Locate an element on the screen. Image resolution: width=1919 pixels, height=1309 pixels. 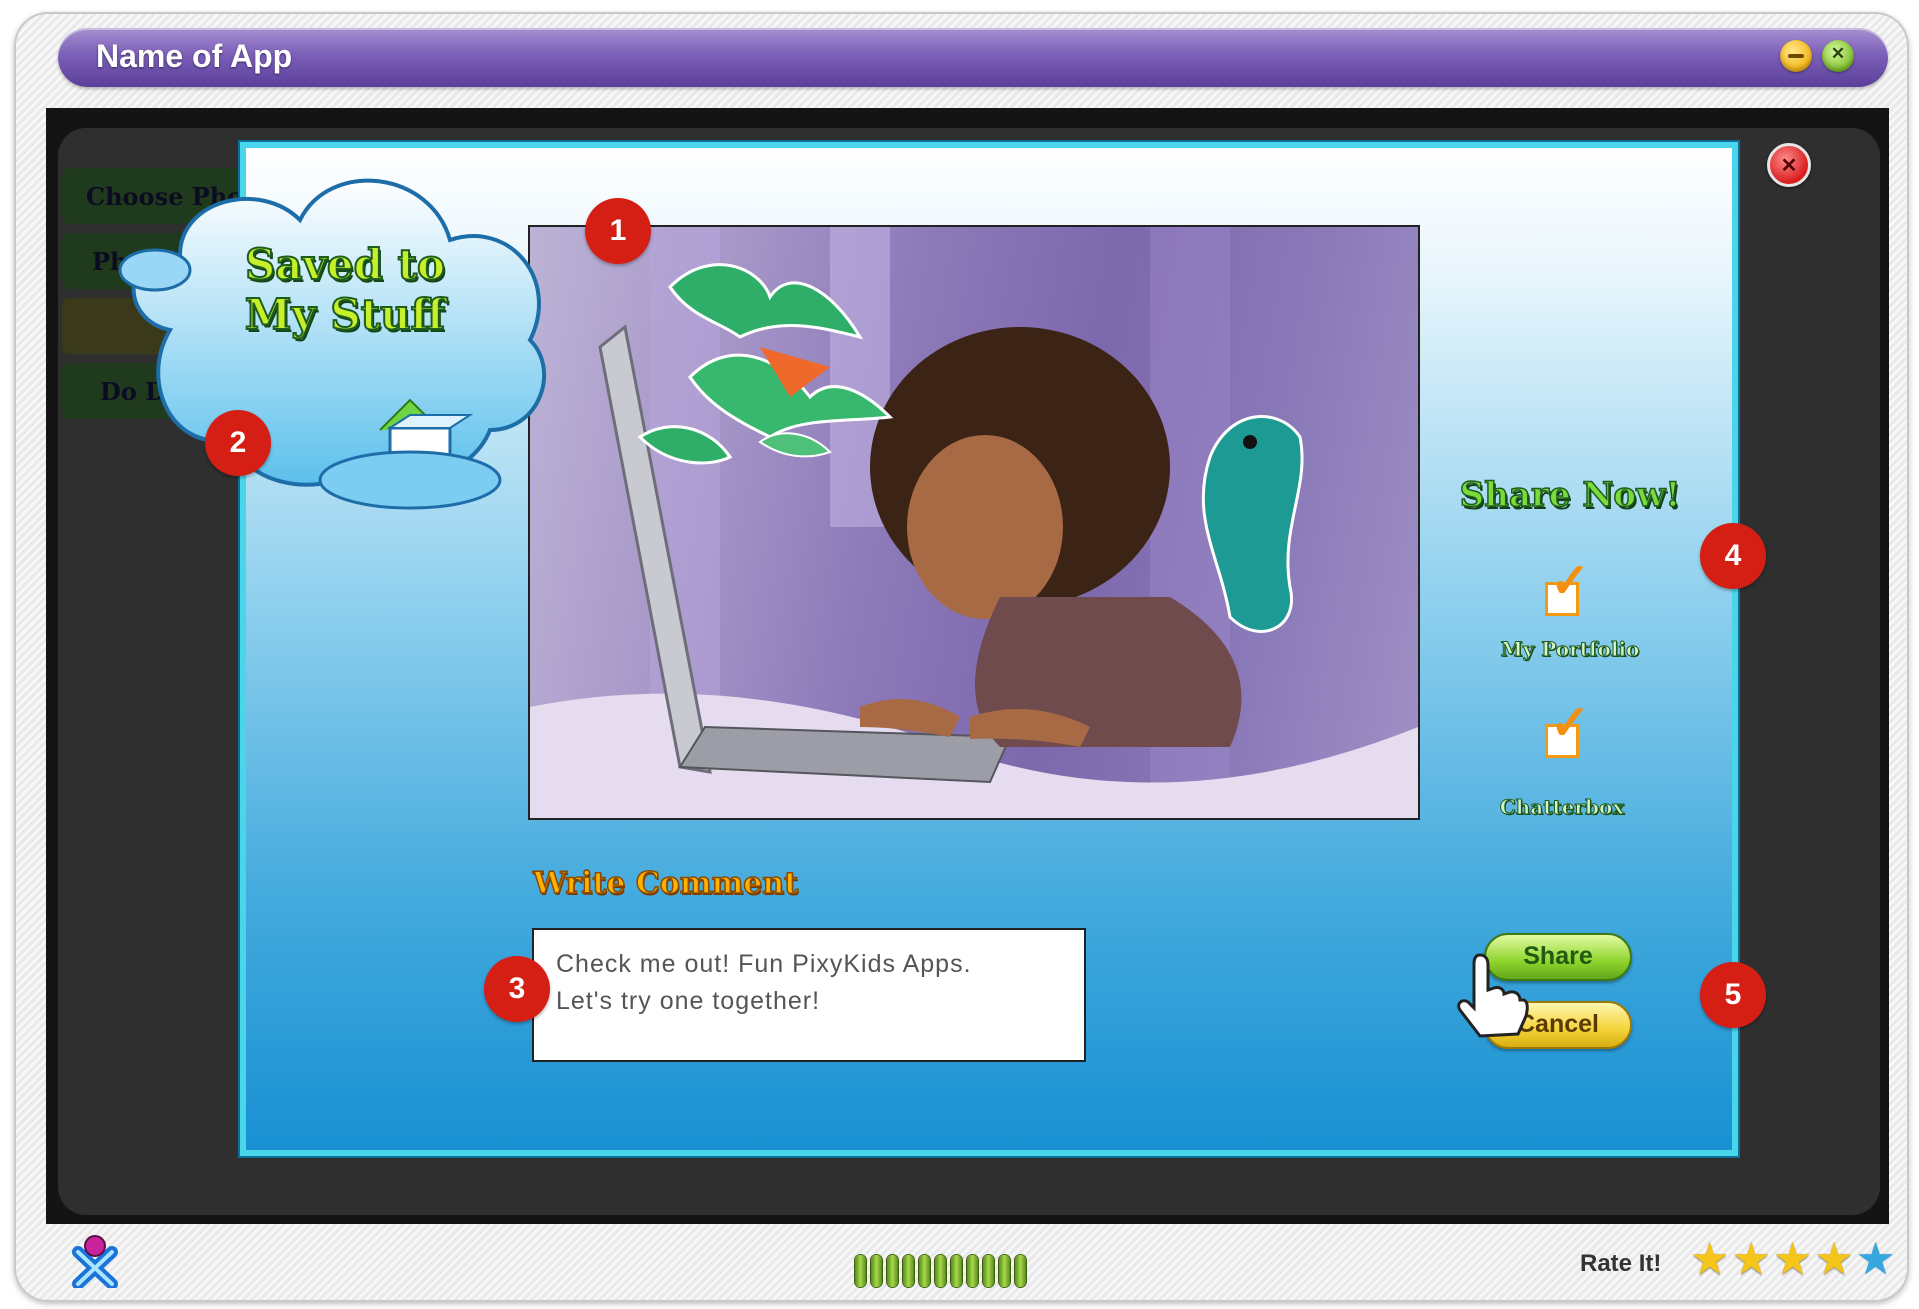
callout-4: 4 is located at coordinates (1733, 556).